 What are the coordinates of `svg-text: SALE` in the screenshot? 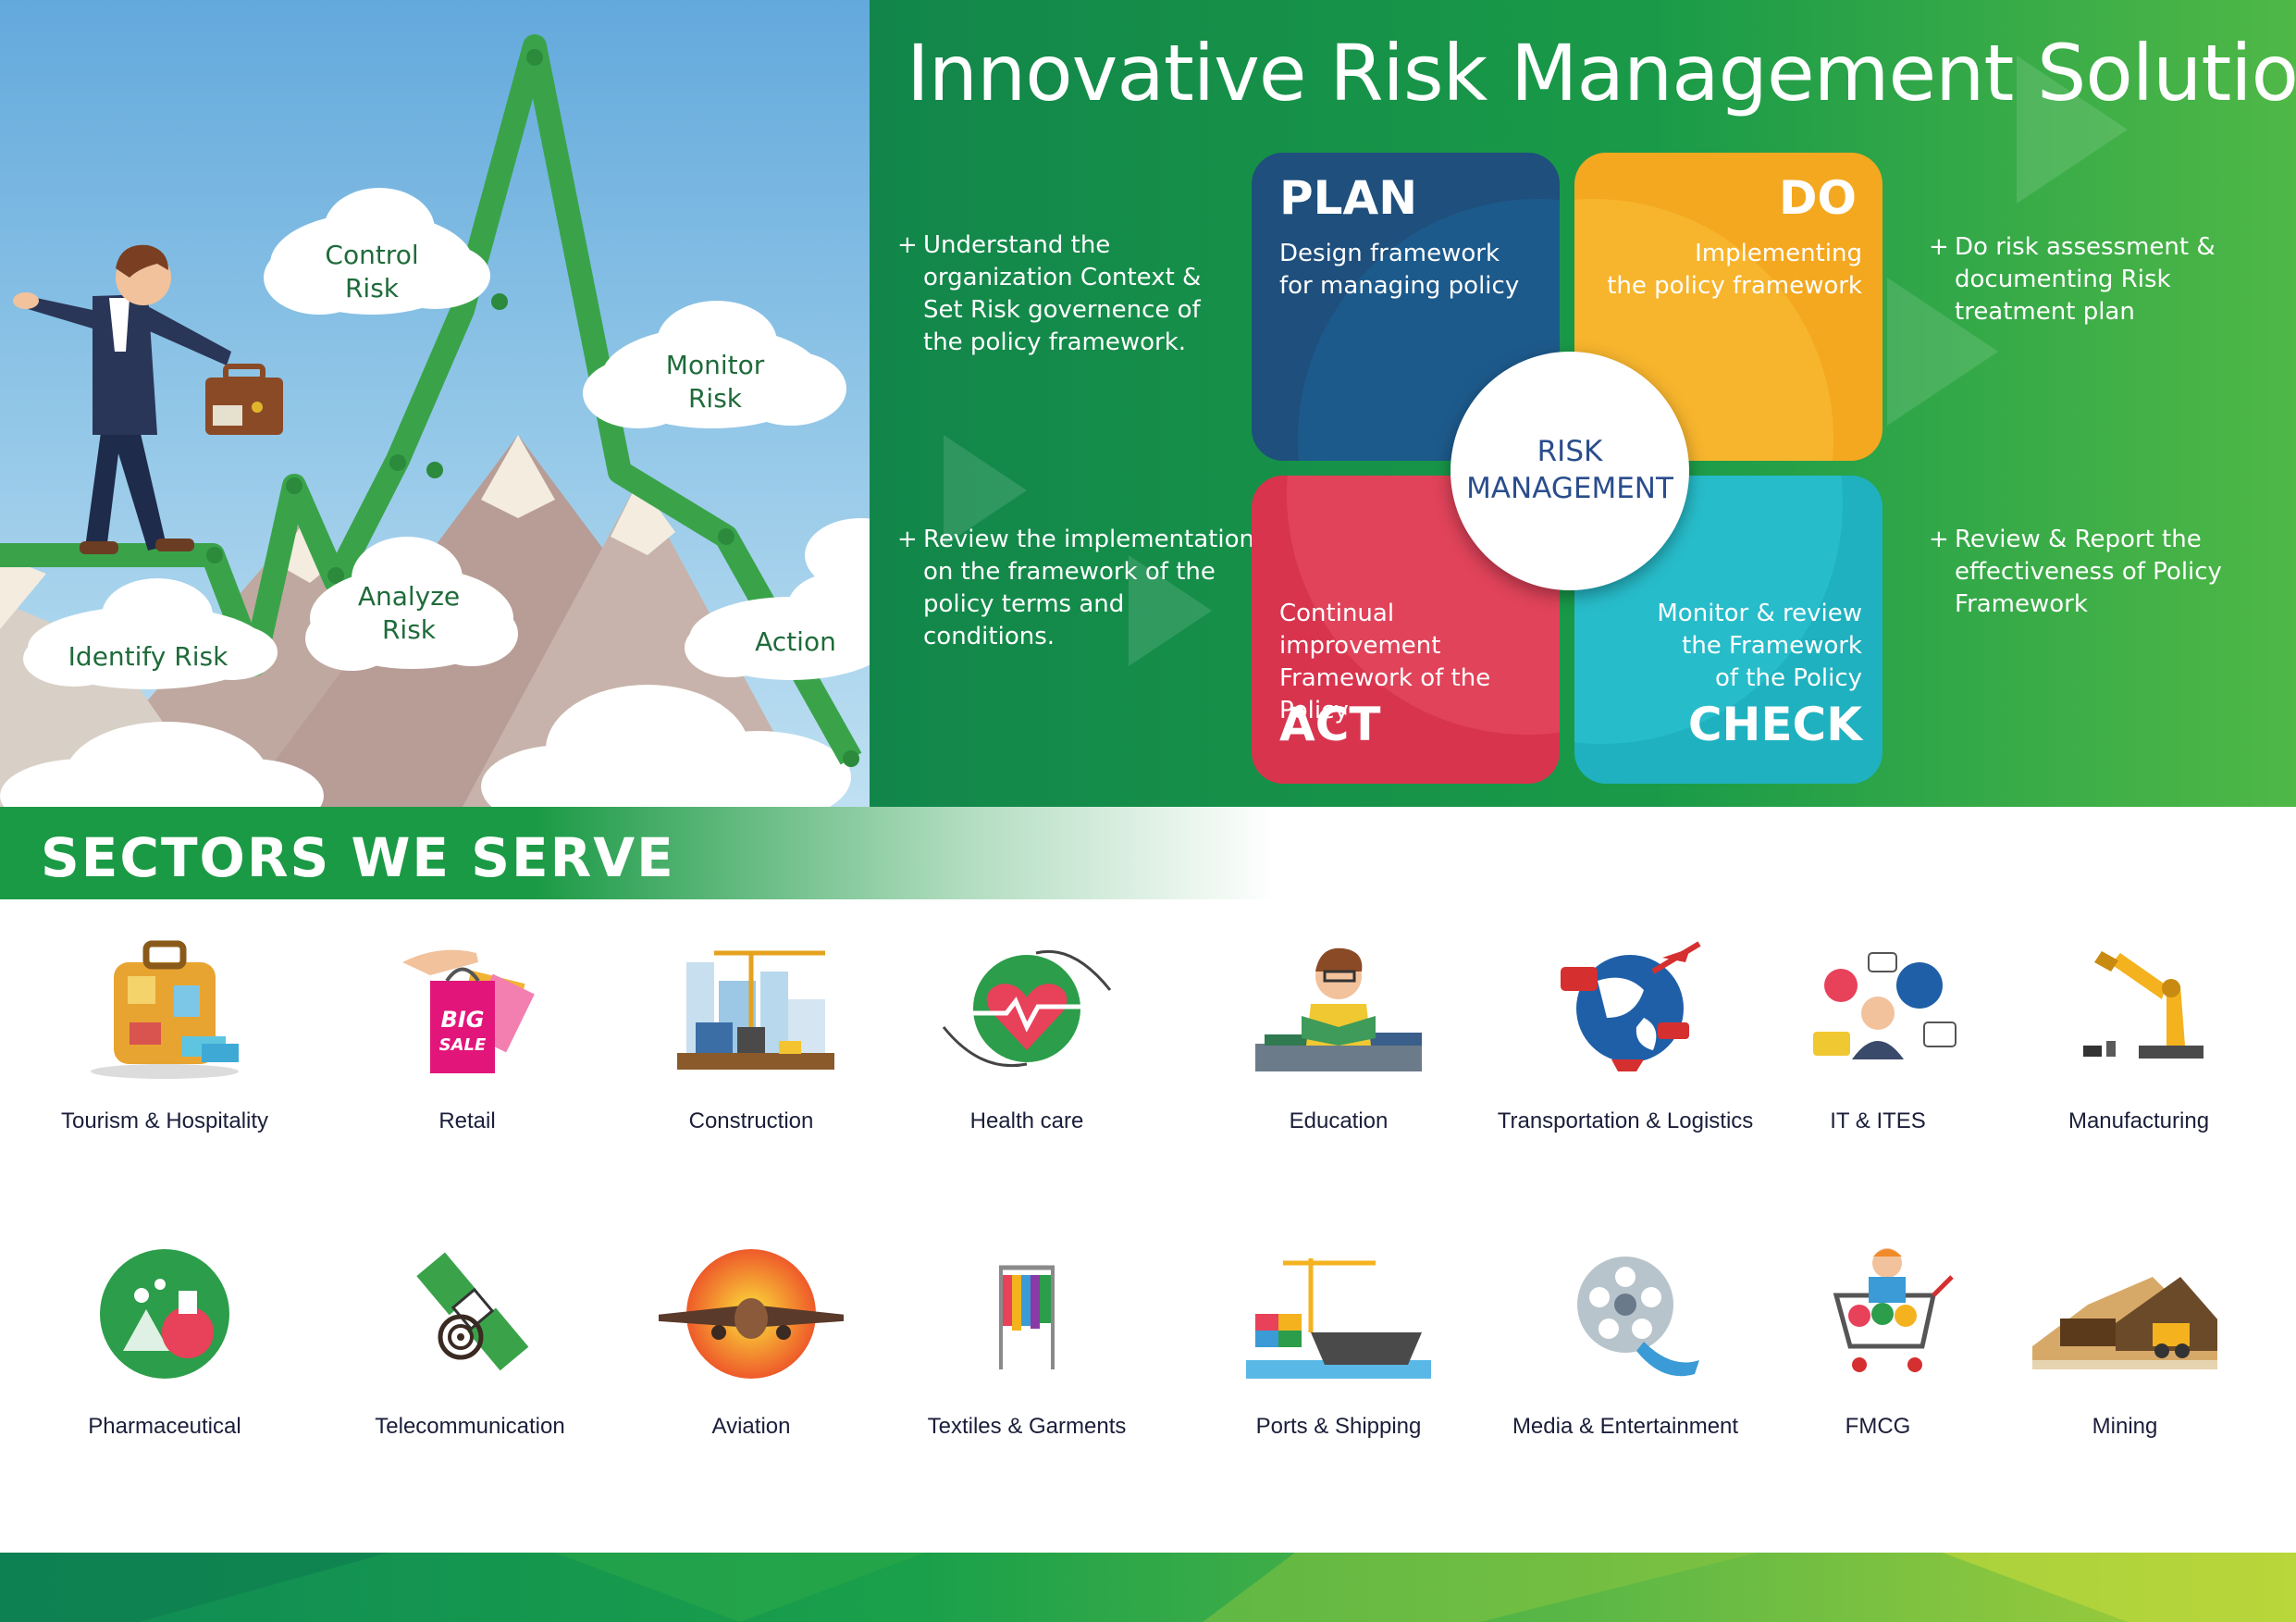 It's located at (463, 1045).